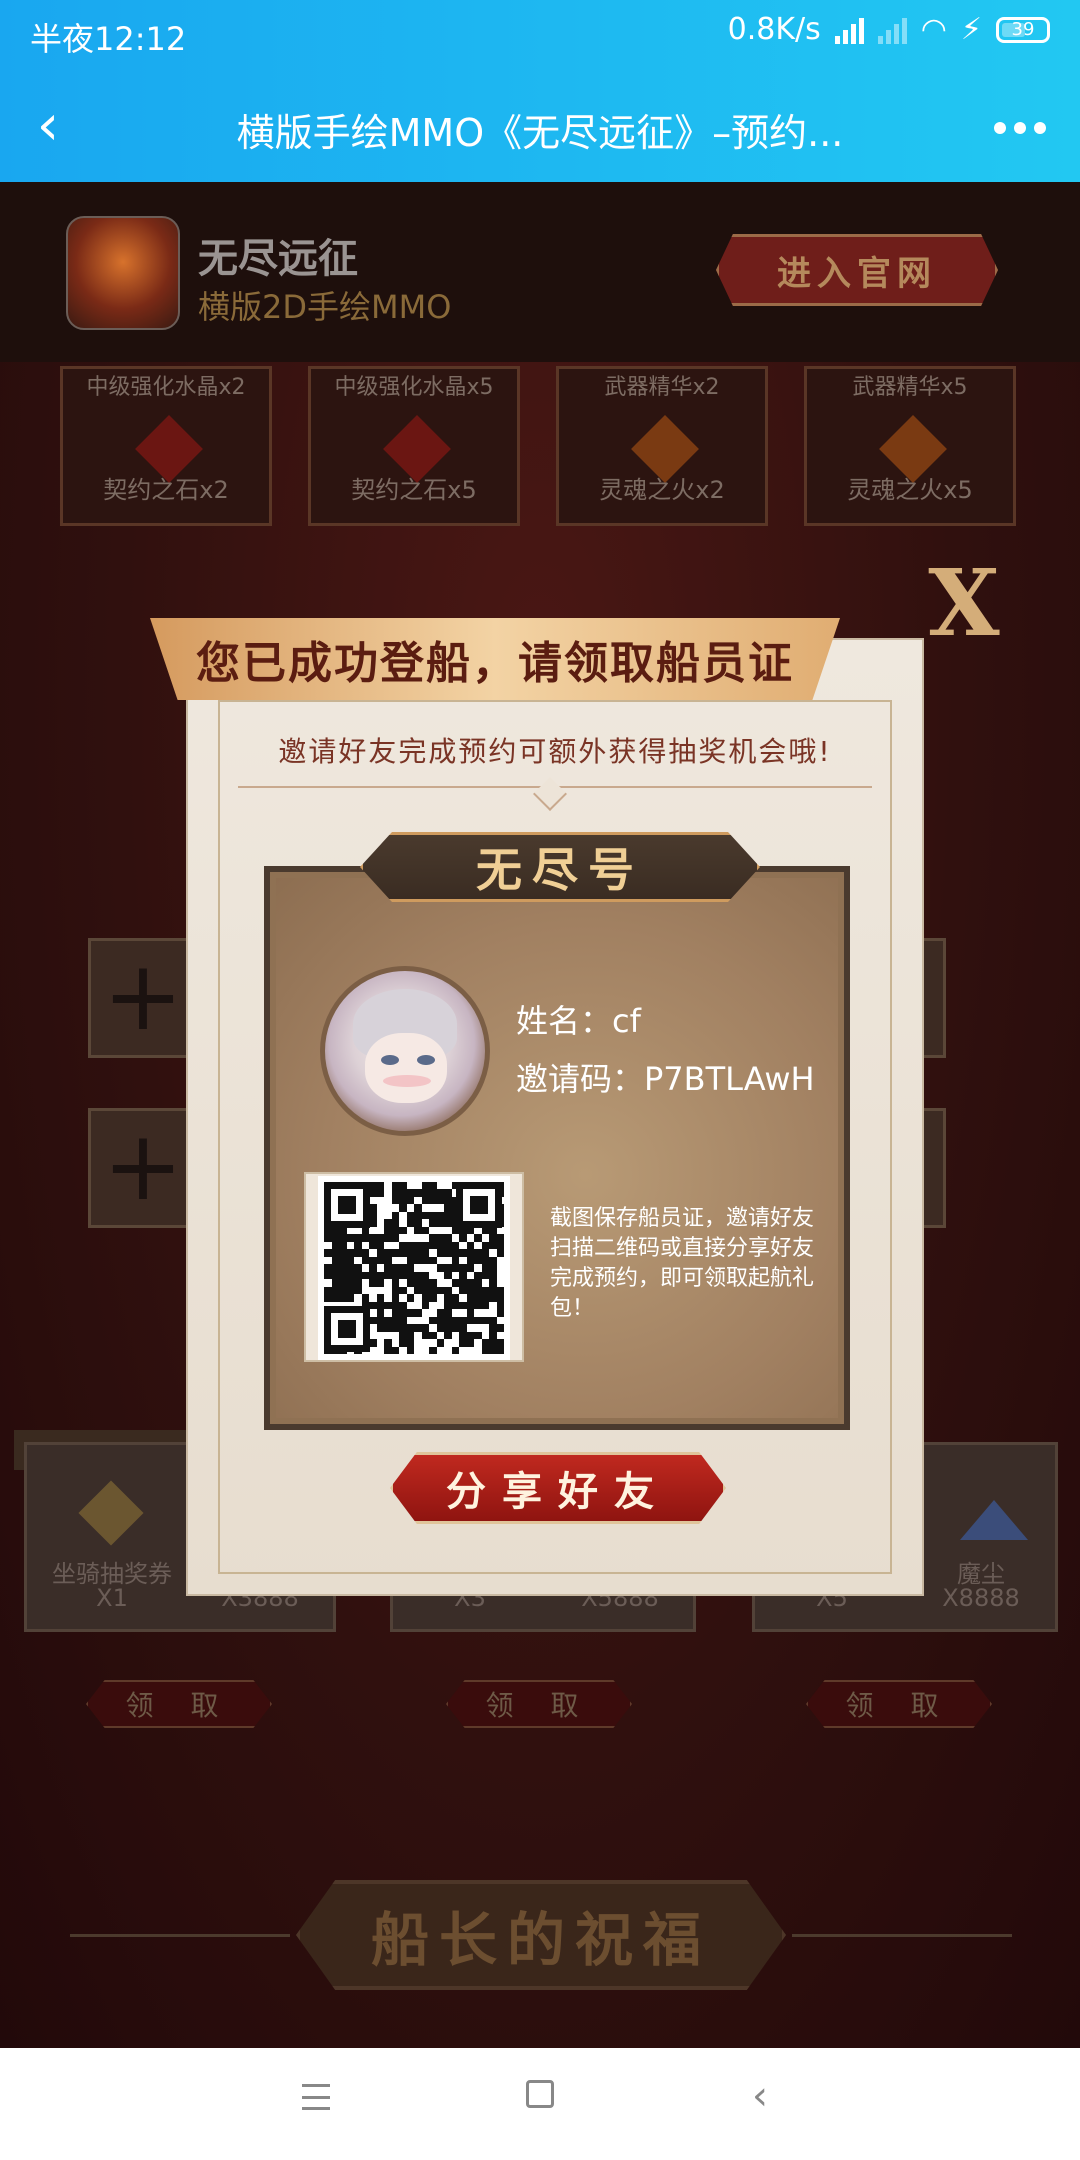  I want to click on reward-bottom-label: 契约之石x5, so click(414, 490).